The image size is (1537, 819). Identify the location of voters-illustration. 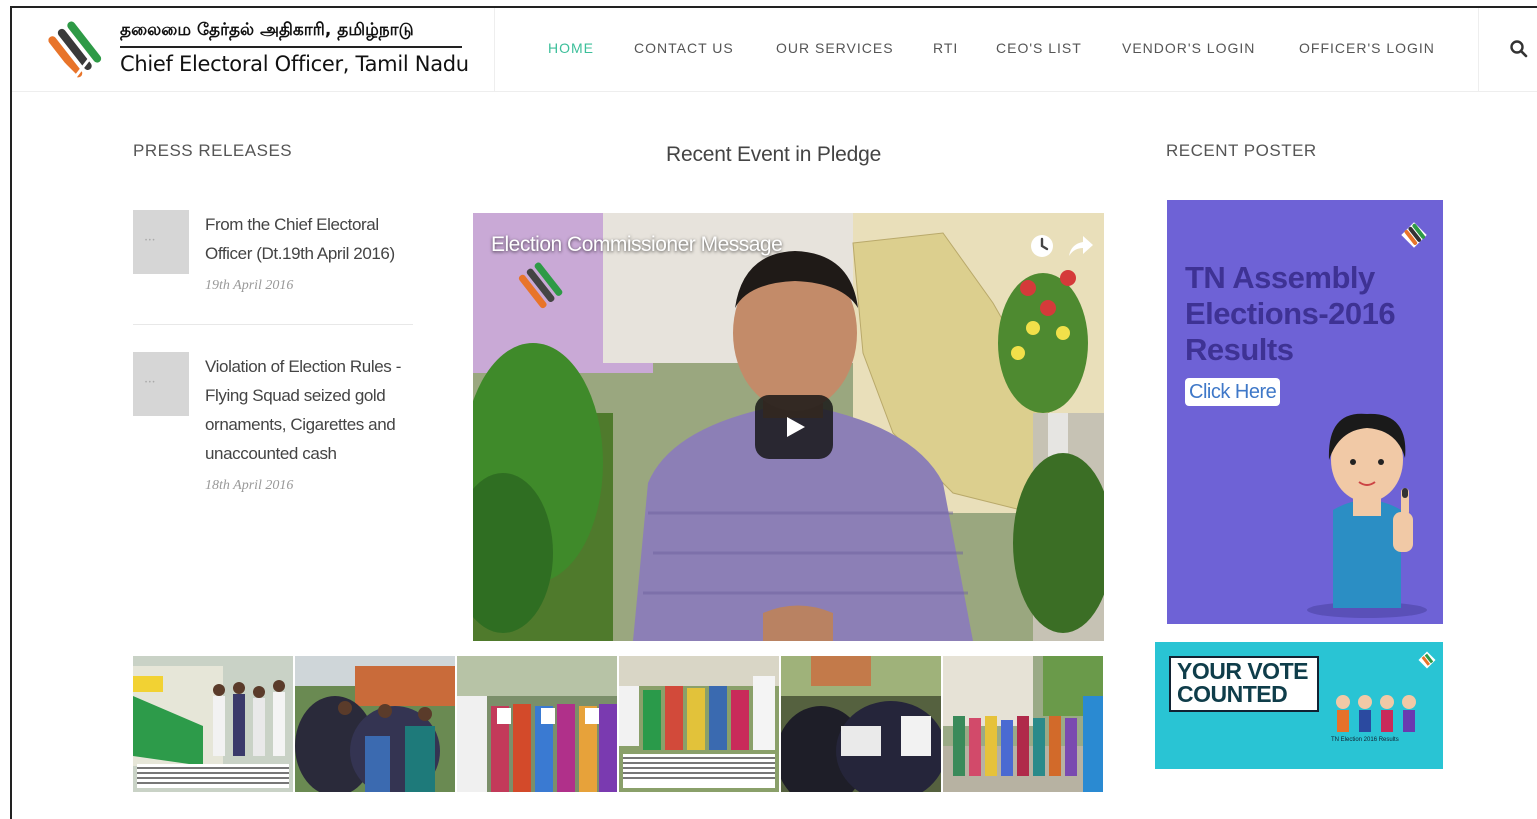
(1376, 713).